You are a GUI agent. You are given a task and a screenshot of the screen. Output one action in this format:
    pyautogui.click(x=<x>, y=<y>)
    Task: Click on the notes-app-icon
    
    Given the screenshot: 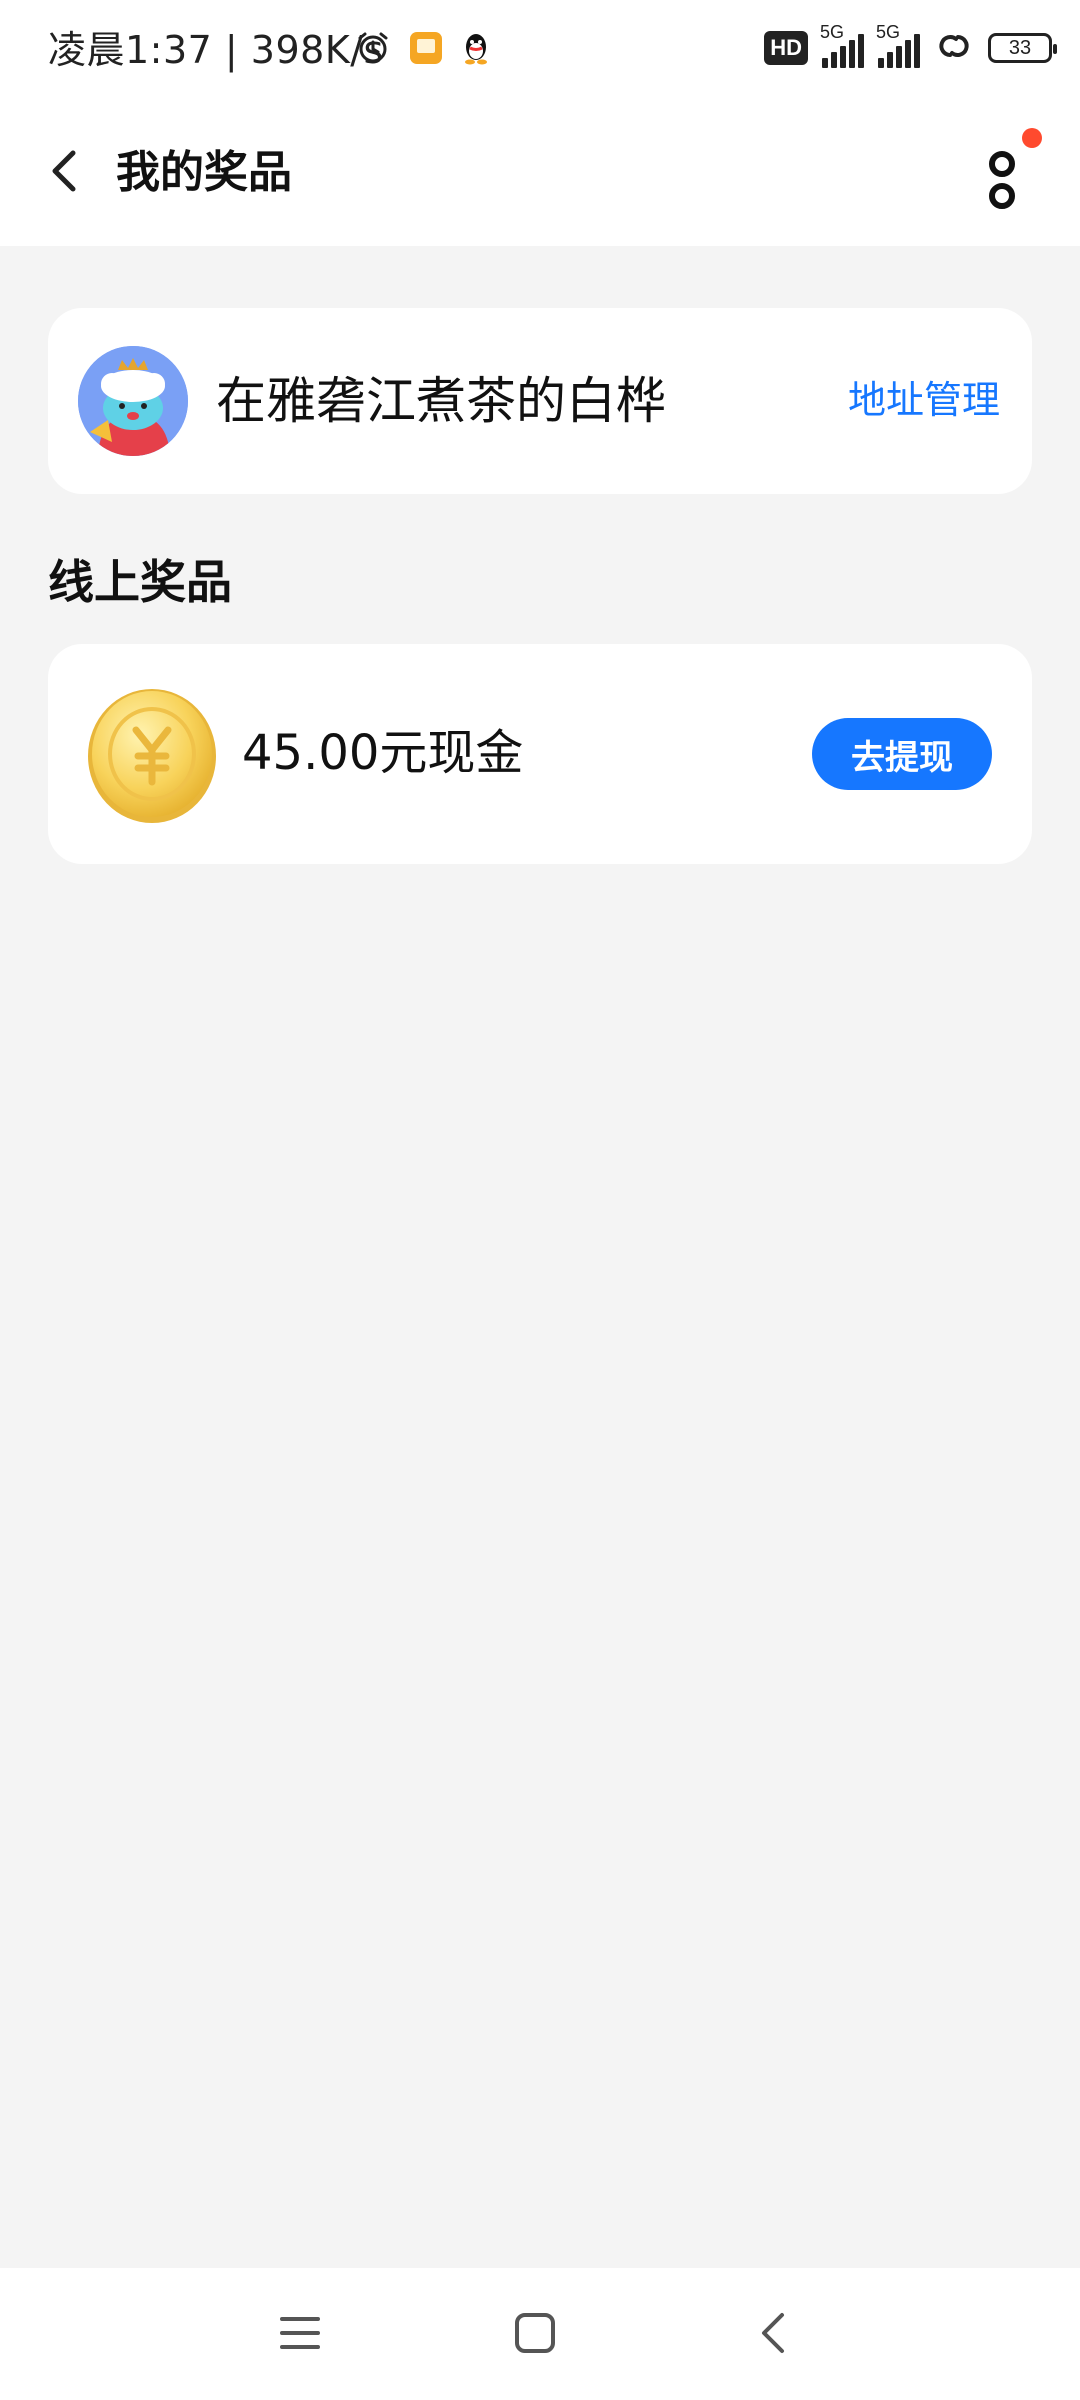 What is the action you would take?
    pyautogui.click(x=426, y=50)
    